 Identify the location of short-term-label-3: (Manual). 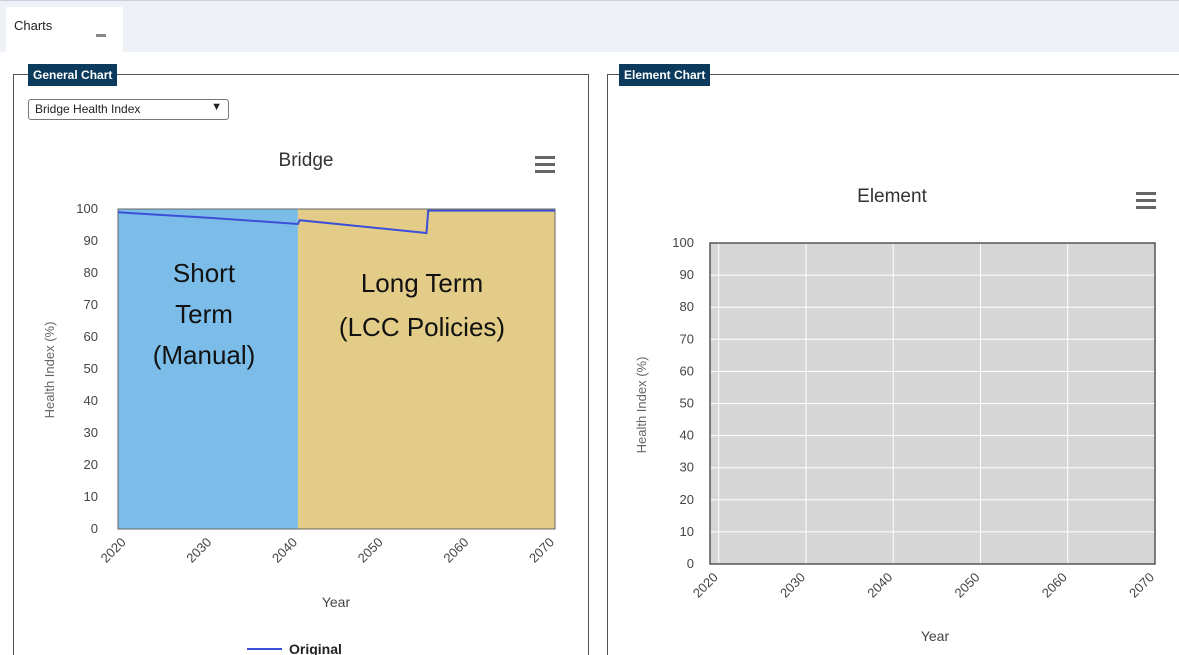
(204, 355).